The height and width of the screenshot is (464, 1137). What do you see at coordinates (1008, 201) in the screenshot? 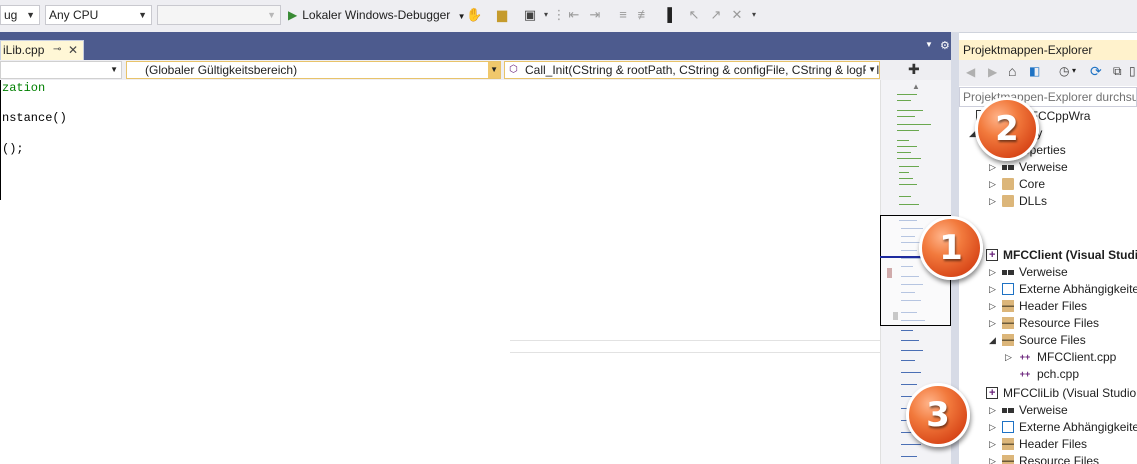
I see `folder-icon` at bounding box center [1008, 201].